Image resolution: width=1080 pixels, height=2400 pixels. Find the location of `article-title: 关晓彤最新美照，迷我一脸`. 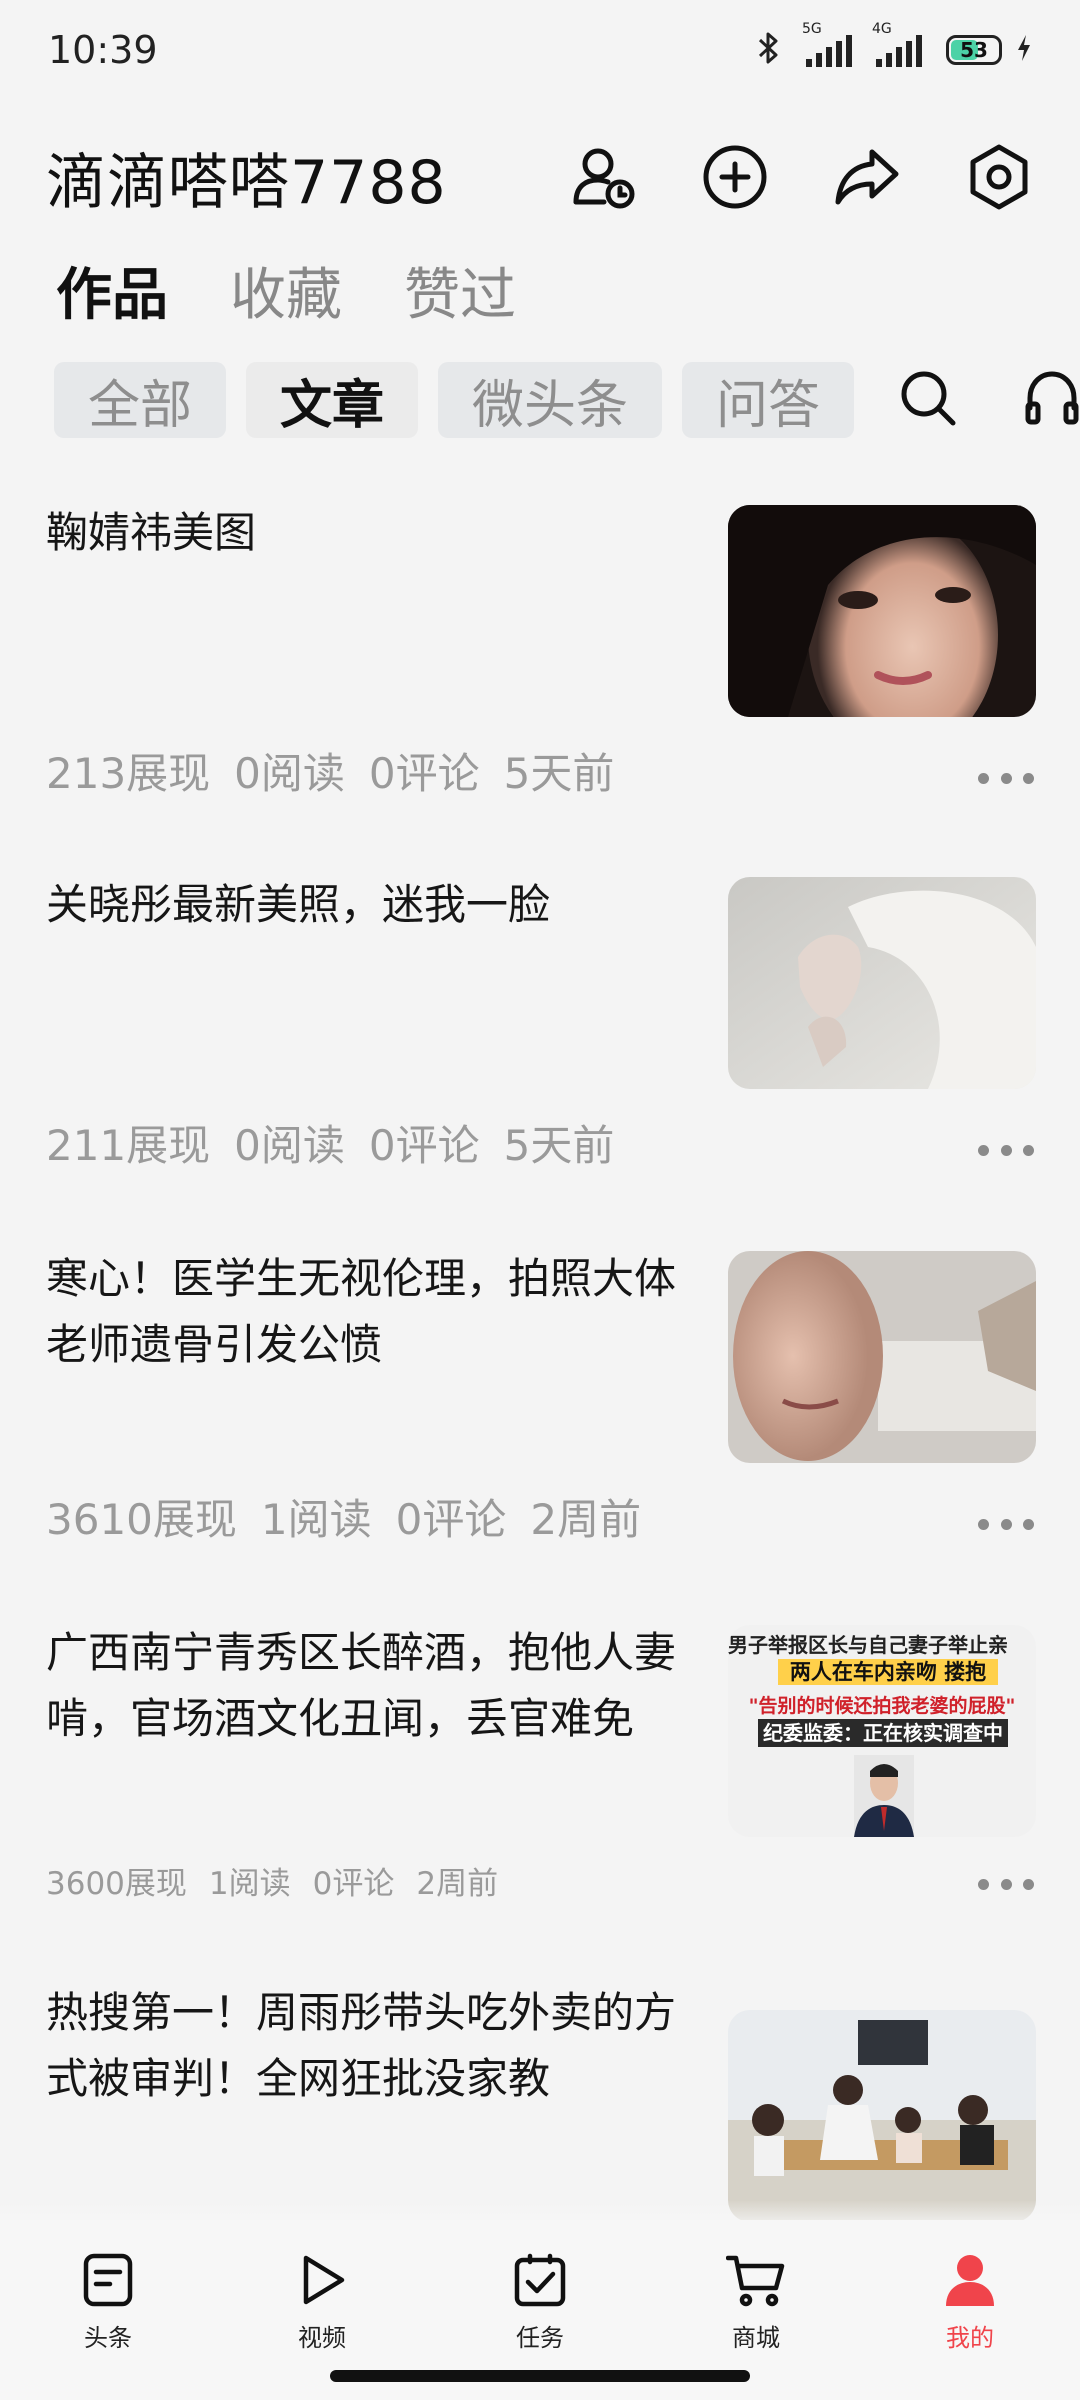

article-title: 关晓彤最新美照，迷我一脸 is located at coordinates (361, 905).